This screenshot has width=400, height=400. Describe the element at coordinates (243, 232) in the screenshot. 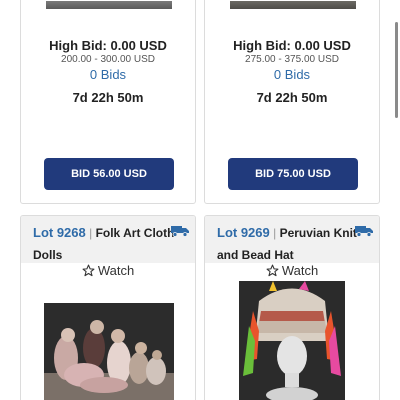

I see `lot-number: Lot 9269` at that location.